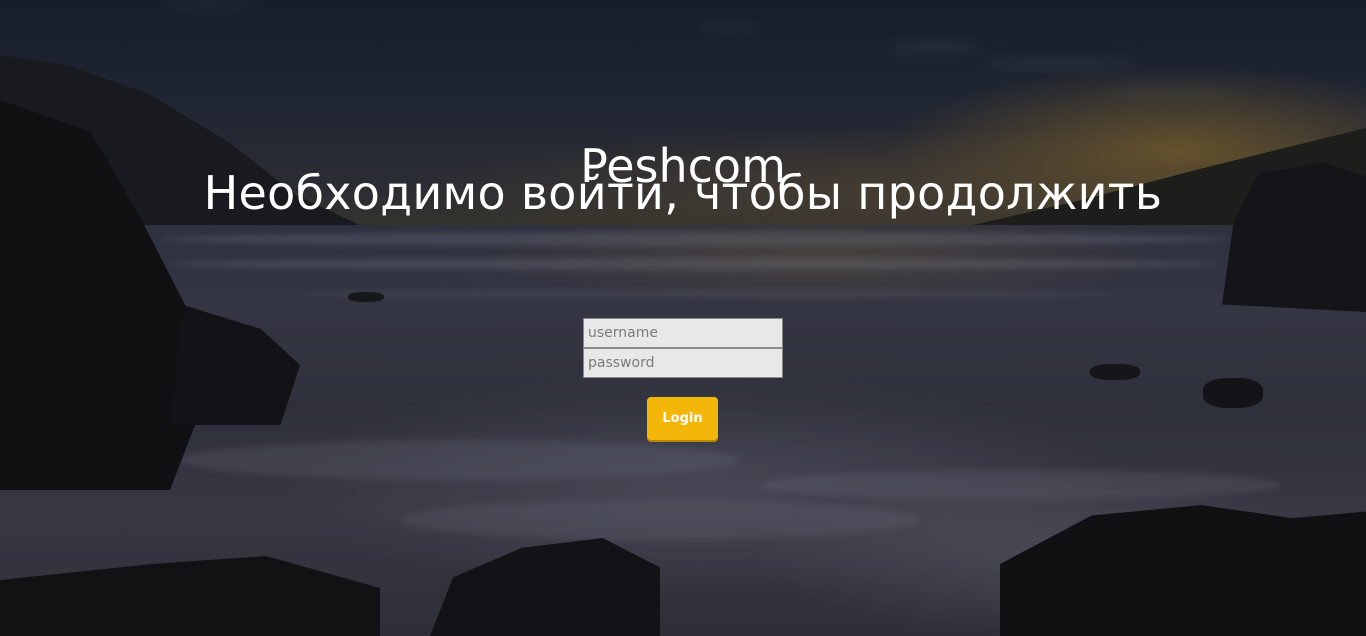 This screenshot has width=1366, height=636. I want to click on login-form, so click(683, 348).